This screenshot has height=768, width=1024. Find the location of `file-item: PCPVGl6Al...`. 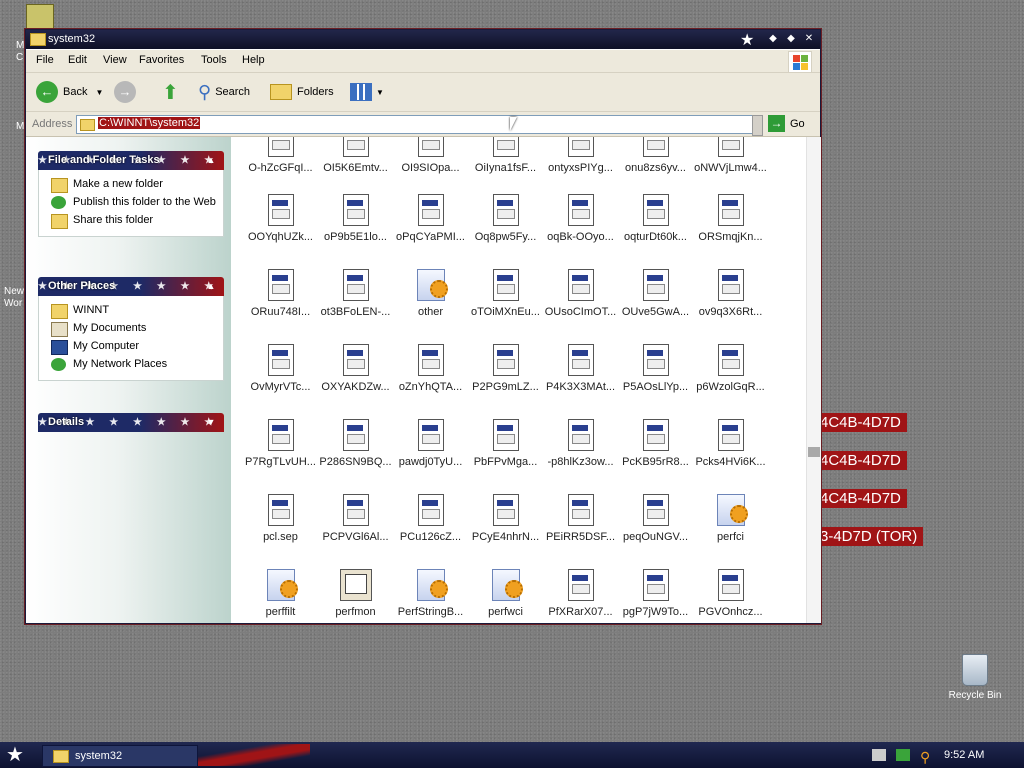

file-item: PCPVGl6Al... is located at coordinates (355, 518).